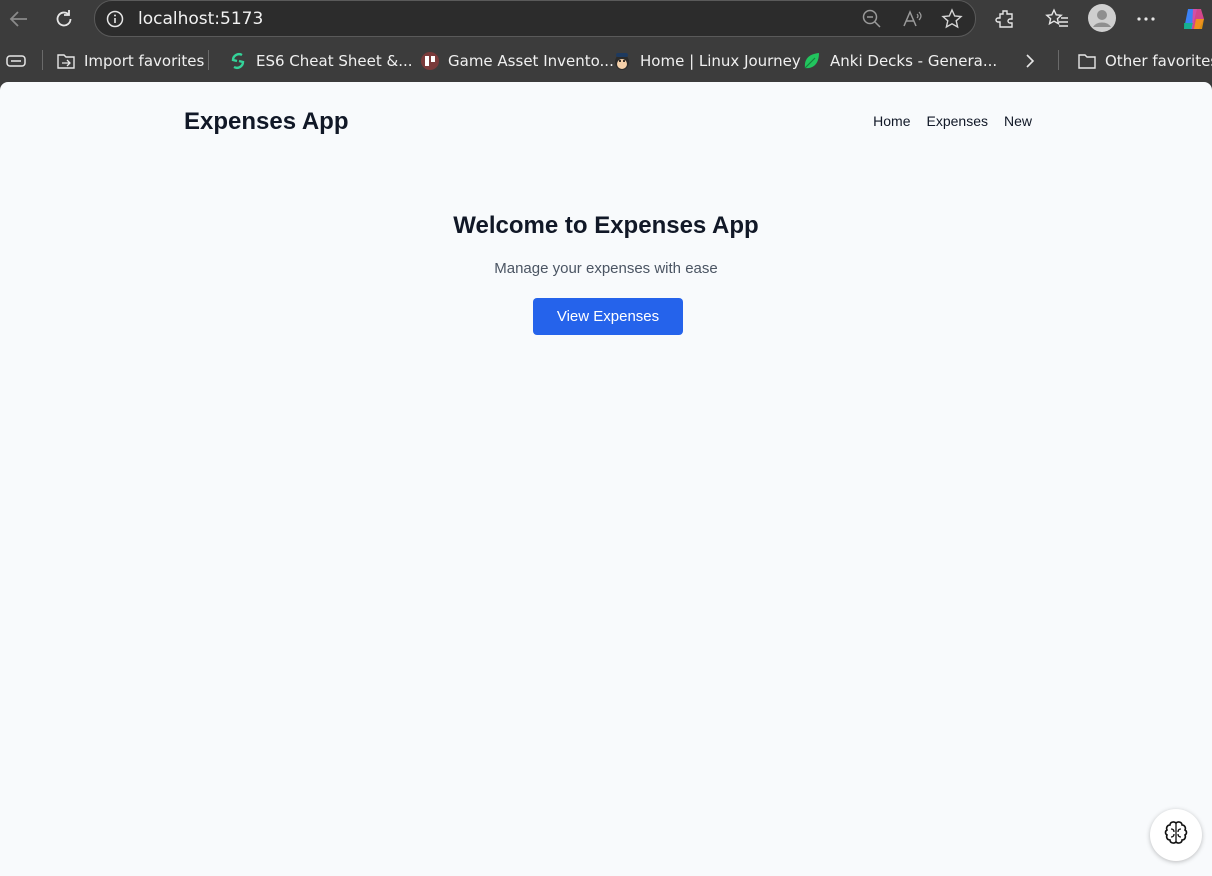  Describe the element at coordinates (16, 61) in the screenshot. I see `tab-actions-icon` at that location.